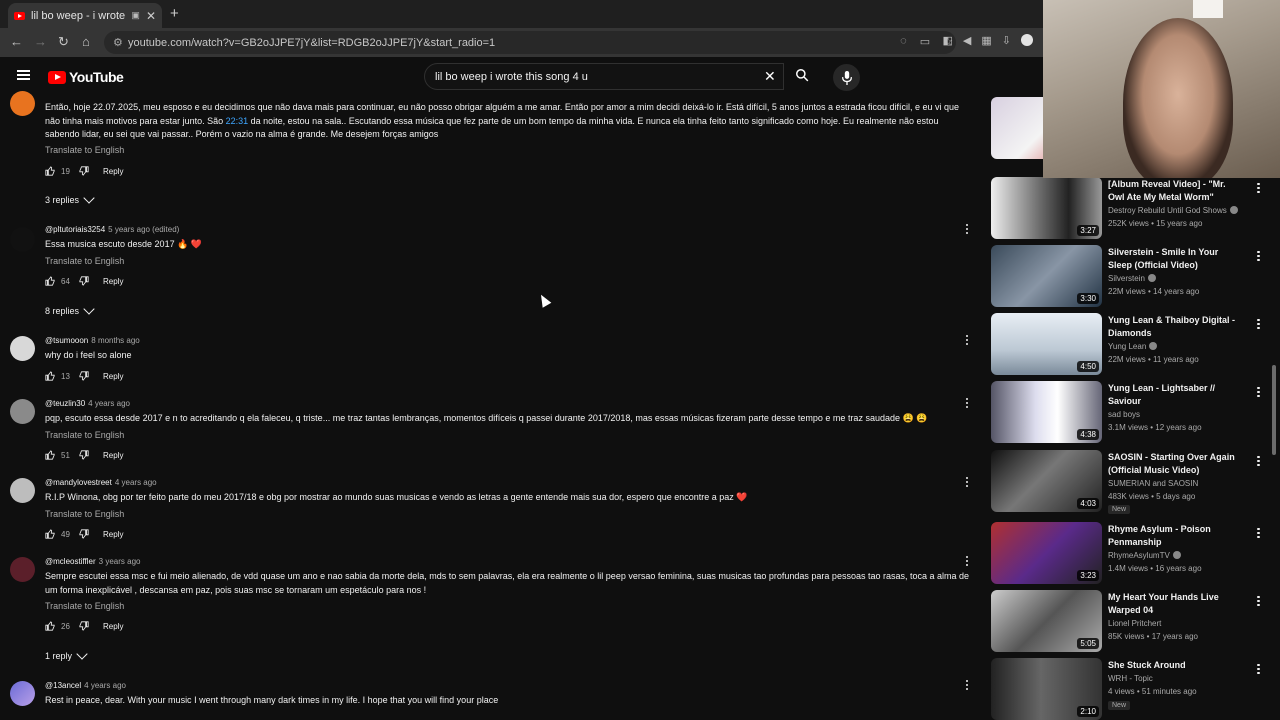 This screenshot has width=1280, height=720. I want to click on menu-icon, so click(23, 75).